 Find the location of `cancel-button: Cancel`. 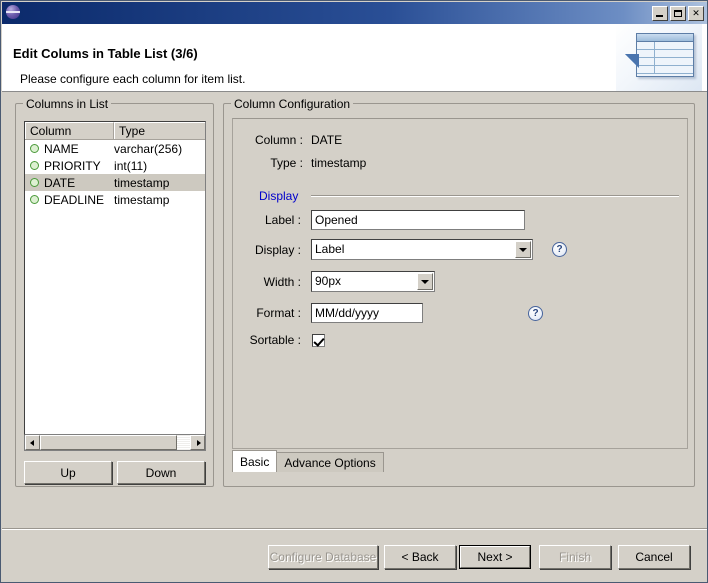

cancel-button: Cancel is located at coordinates (654, 557).